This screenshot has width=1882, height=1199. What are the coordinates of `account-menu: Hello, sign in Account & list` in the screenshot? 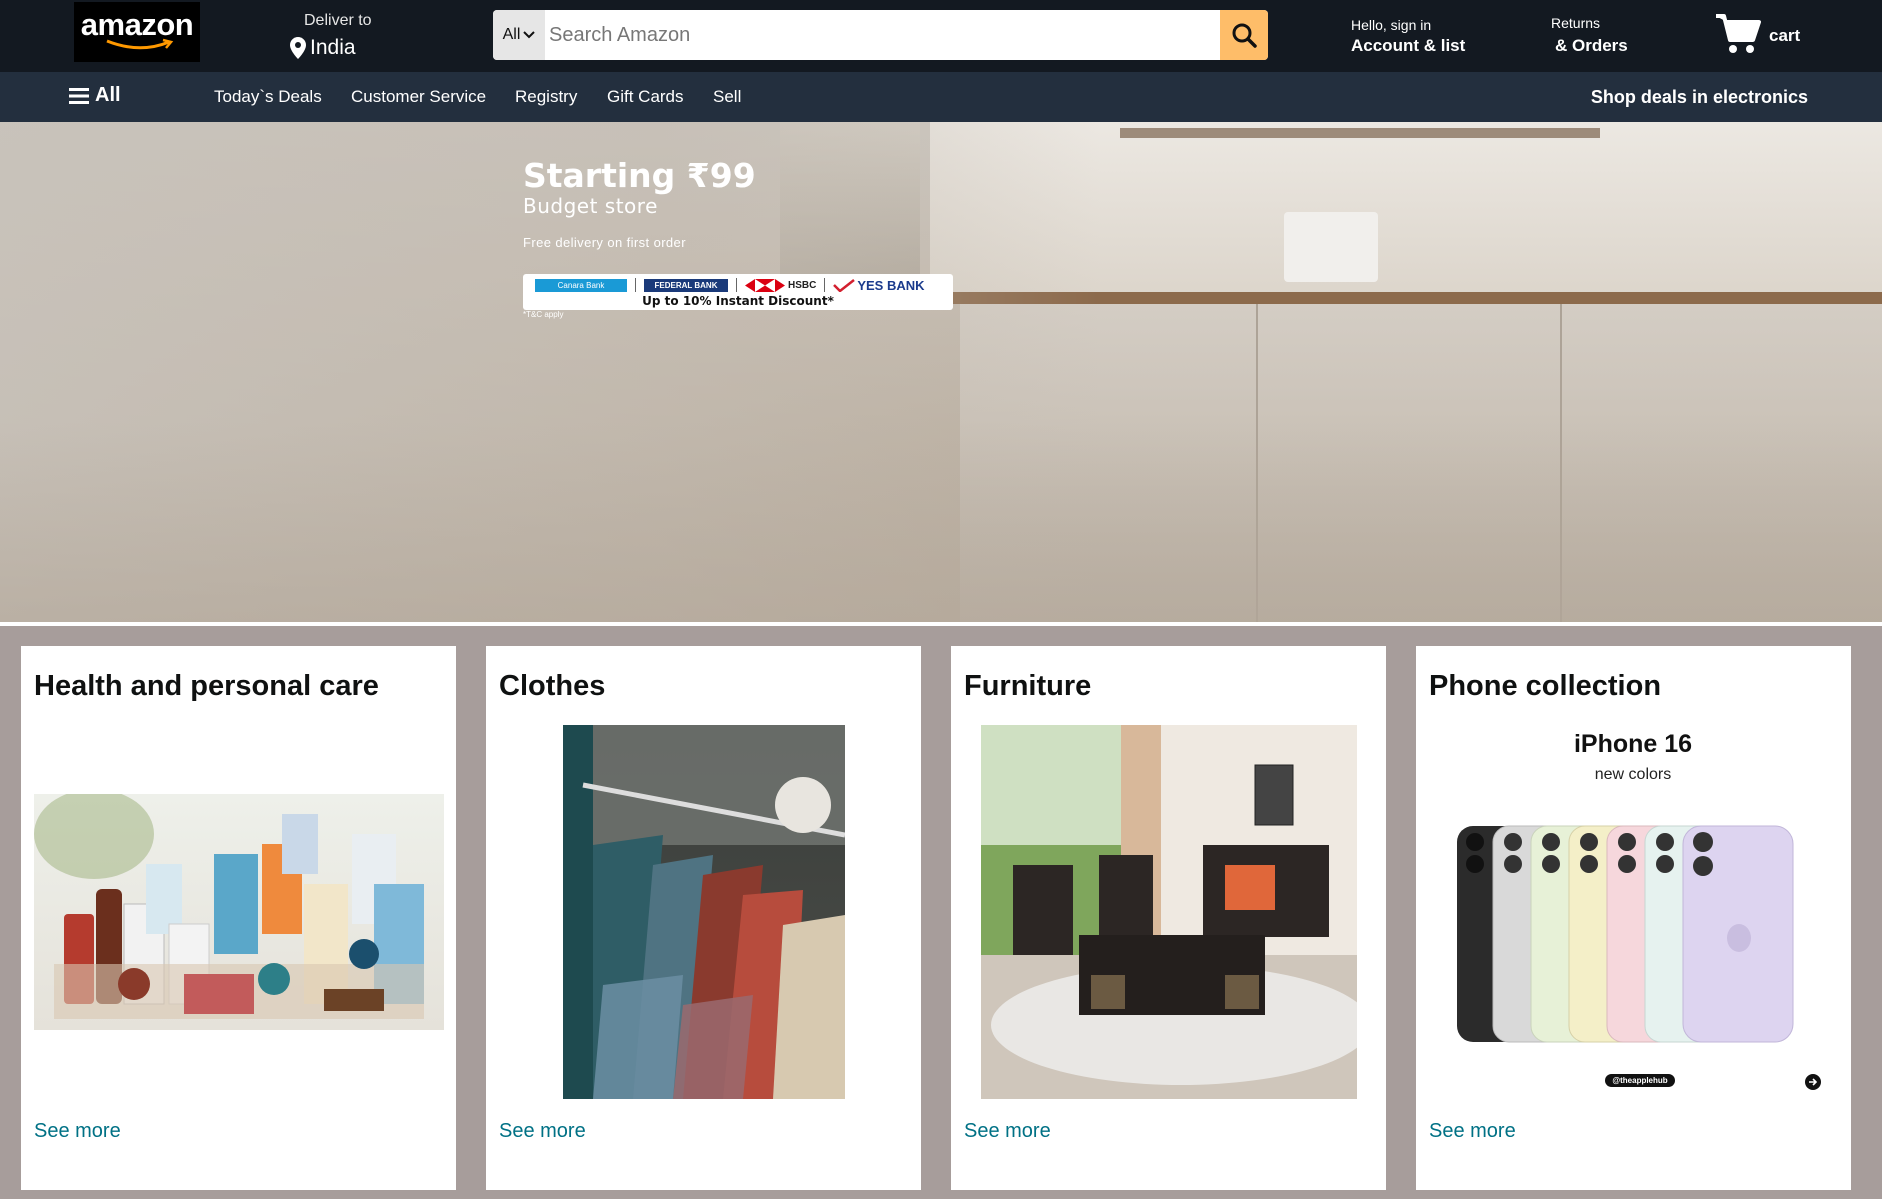 It's located at (1408, 36).